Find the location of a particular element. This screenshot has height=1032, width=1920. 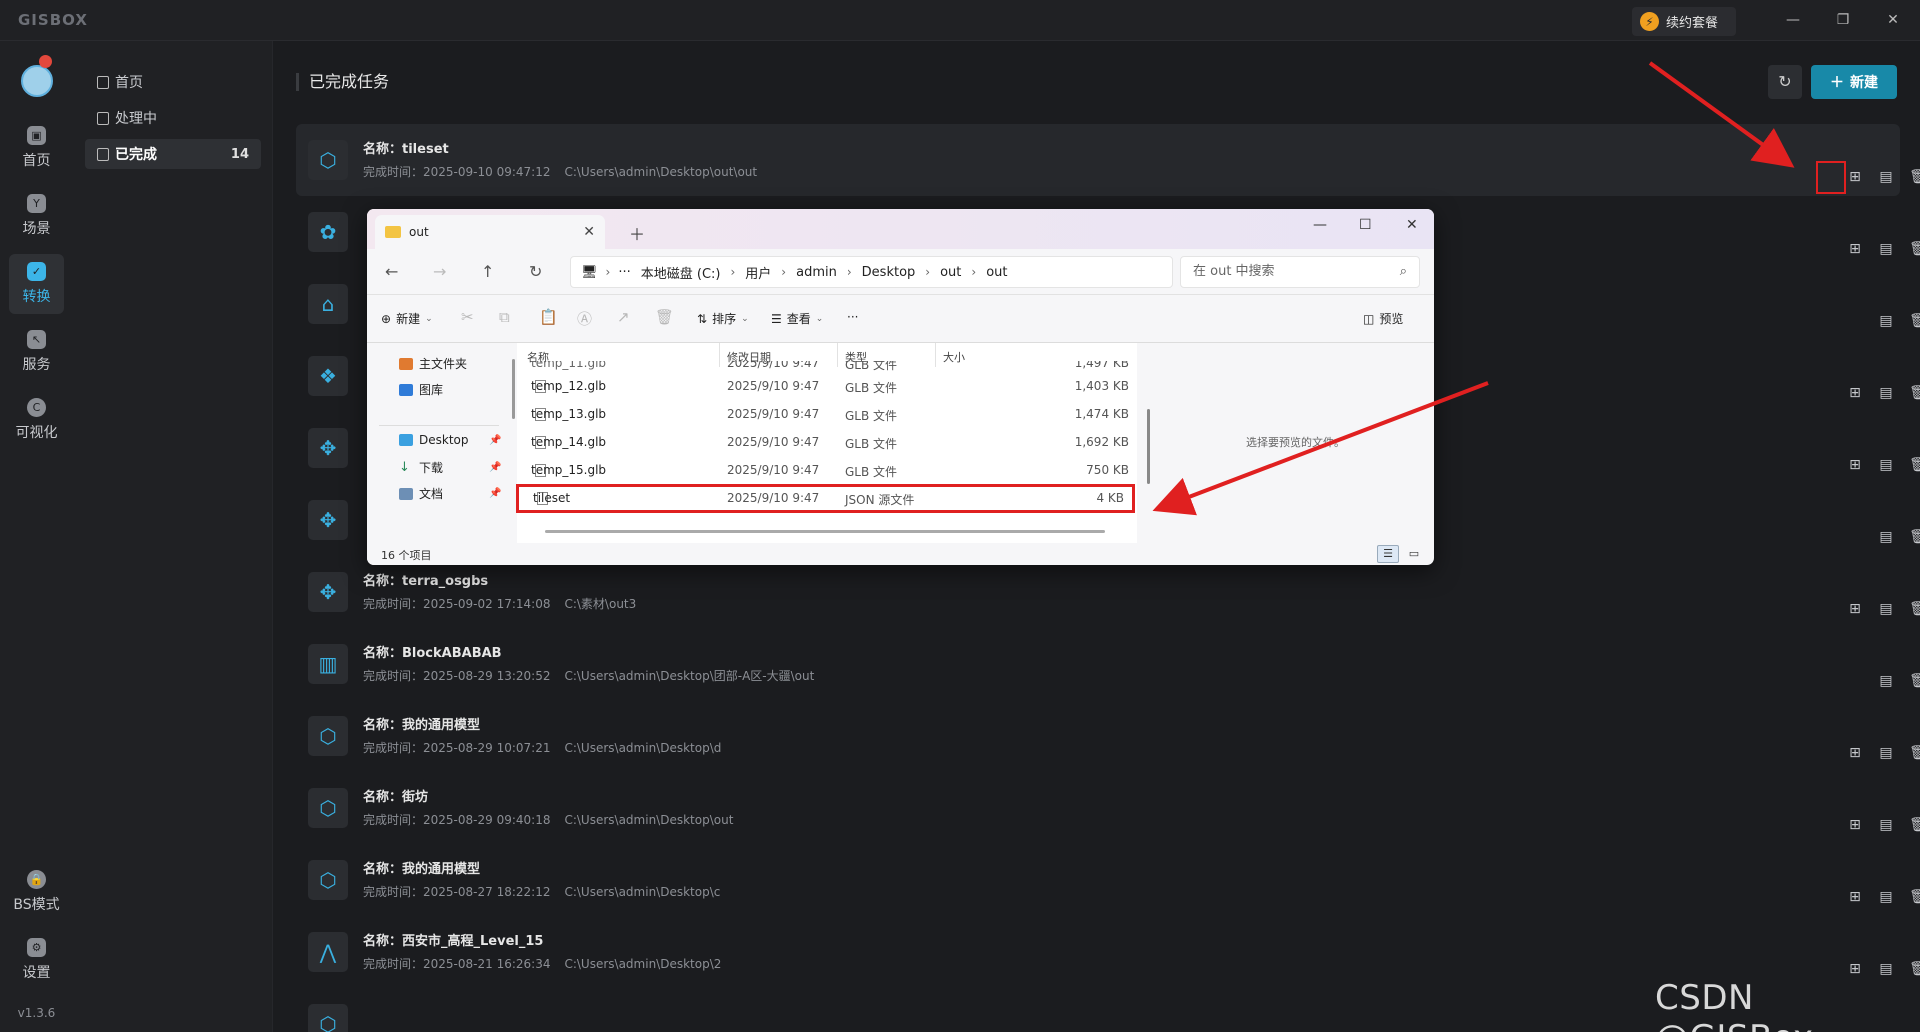

rail-item-home: ▣ 首页 is located at coordinates (36, 148).